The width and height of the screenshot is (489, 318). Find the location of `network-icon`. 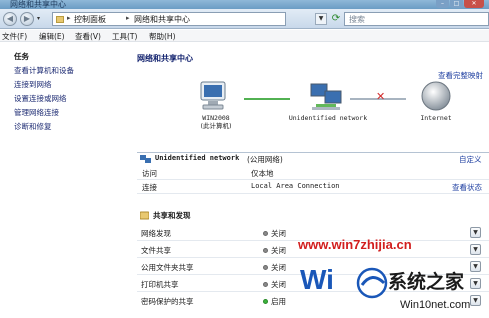

network-icon is located at coordinates (326, 97).